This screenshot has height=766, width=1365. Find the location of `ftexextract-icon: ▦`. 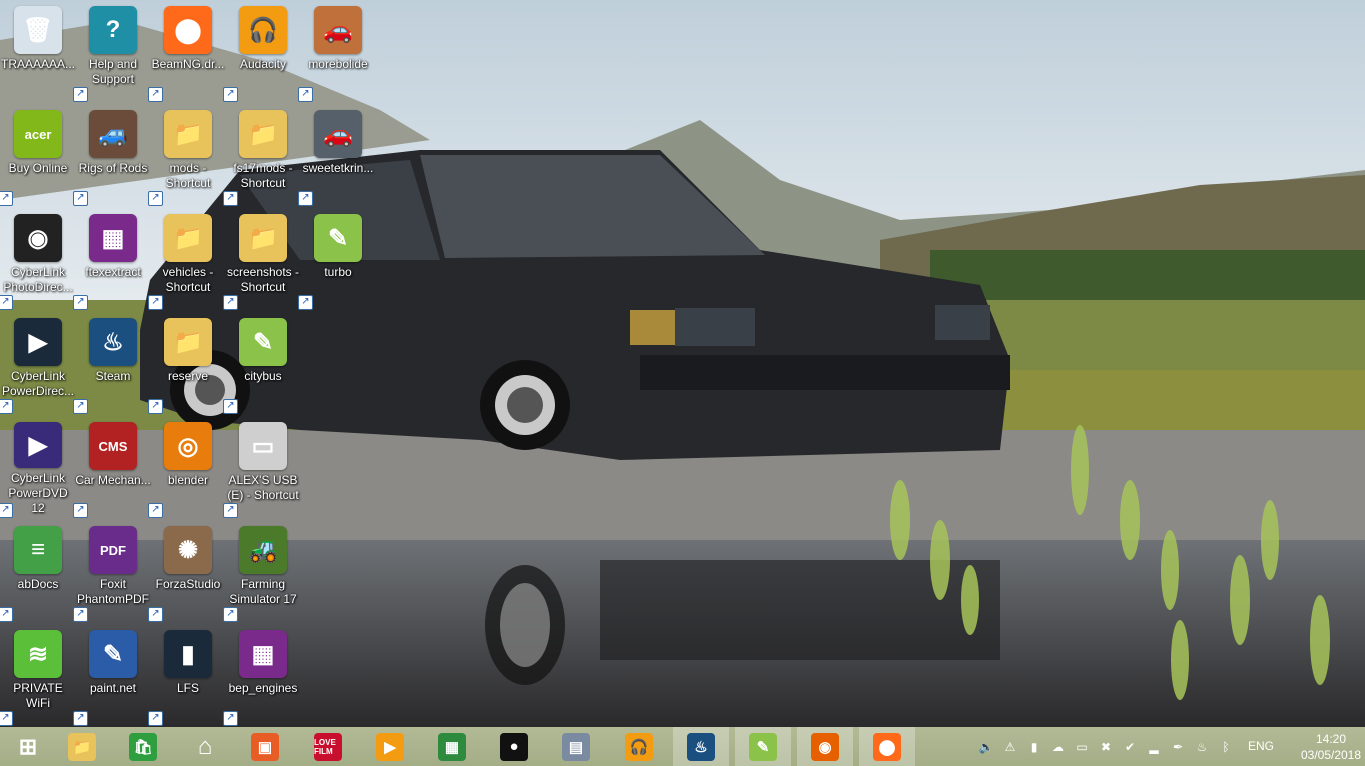

ftexextract-icon: ▦ is located at coordinates (113, 238).